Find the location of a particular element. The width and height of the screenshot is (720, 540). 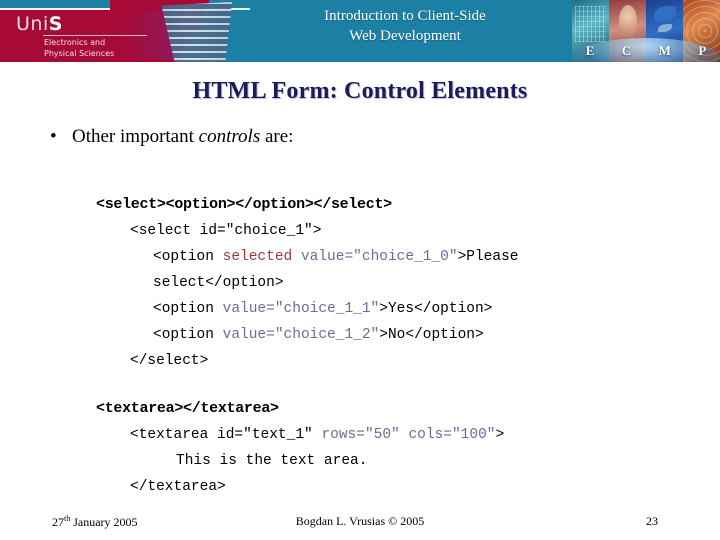

code-line-textarea-content: This is the text area. is located at coordinates (272, 461).